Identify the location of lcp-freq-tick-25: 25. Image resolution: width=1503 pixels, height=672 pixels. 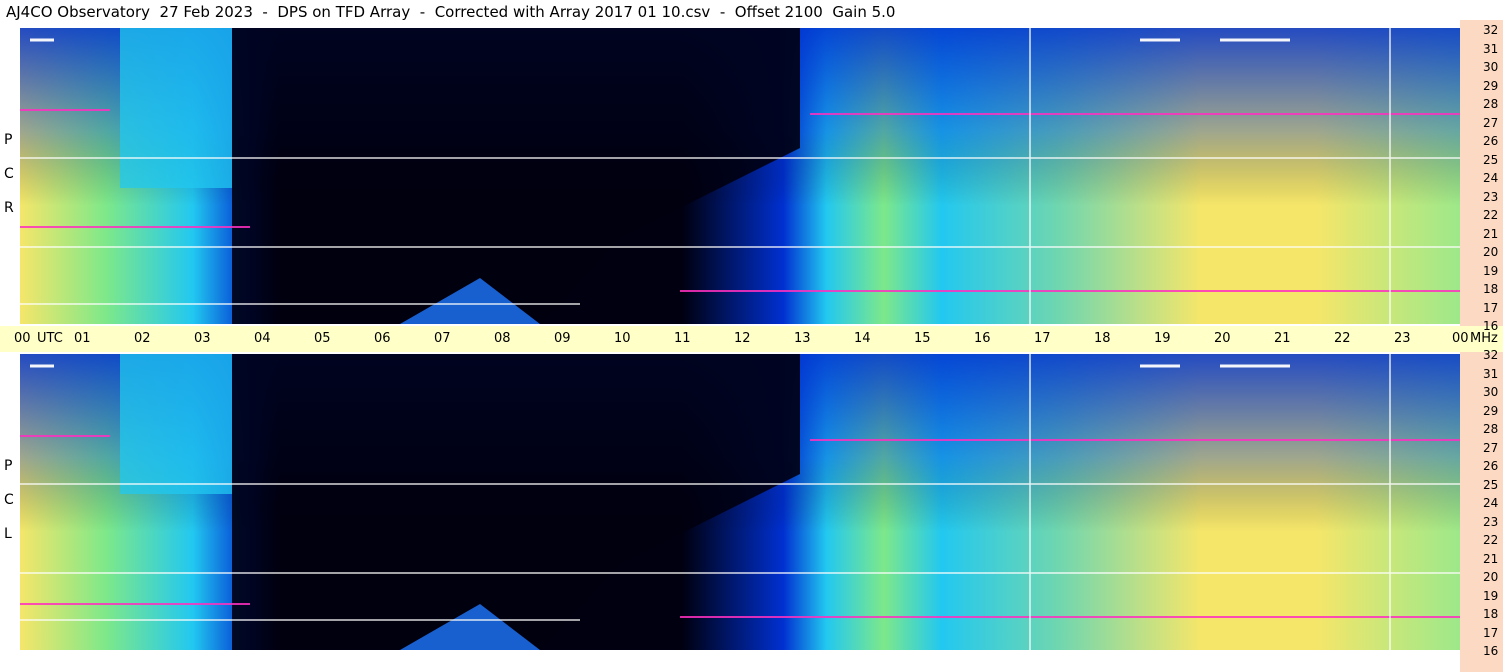
(1491, 484).